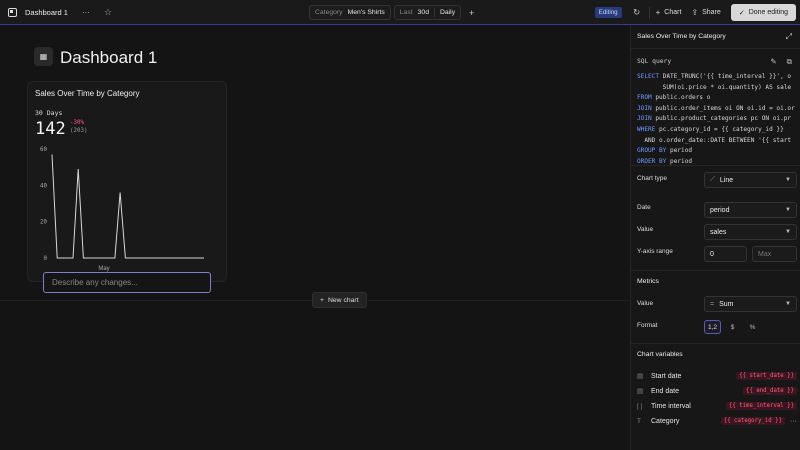 The height and width of the screenshot is (450, 800). Describe the element at coordinates (718, 232) in the screenshot. I see `value-value: sales` at that location.